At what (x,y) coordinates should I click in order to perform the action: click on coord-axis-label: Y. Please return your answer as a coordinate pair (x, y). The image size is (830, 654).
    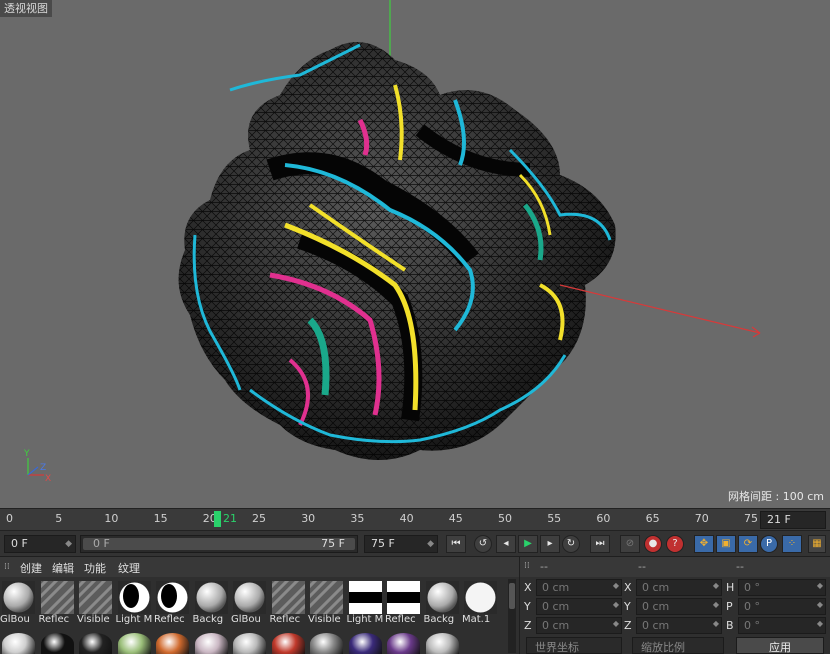
    Looking at the image, I should click on (527, 606).